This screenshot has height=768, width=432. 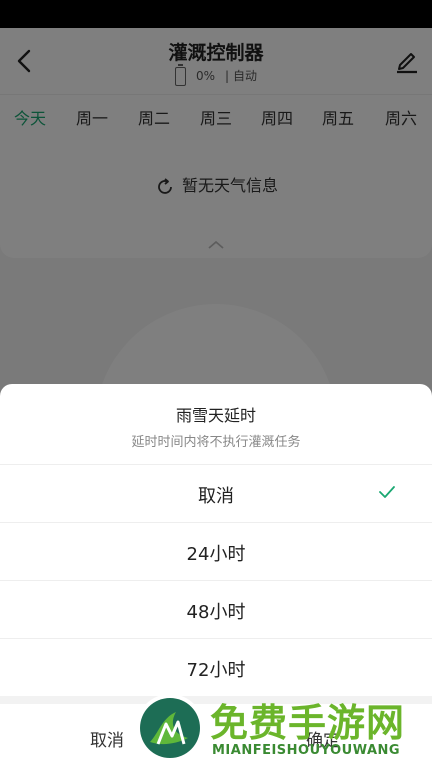 I want to click on option-label: 取消, so click(x=216, y=496).